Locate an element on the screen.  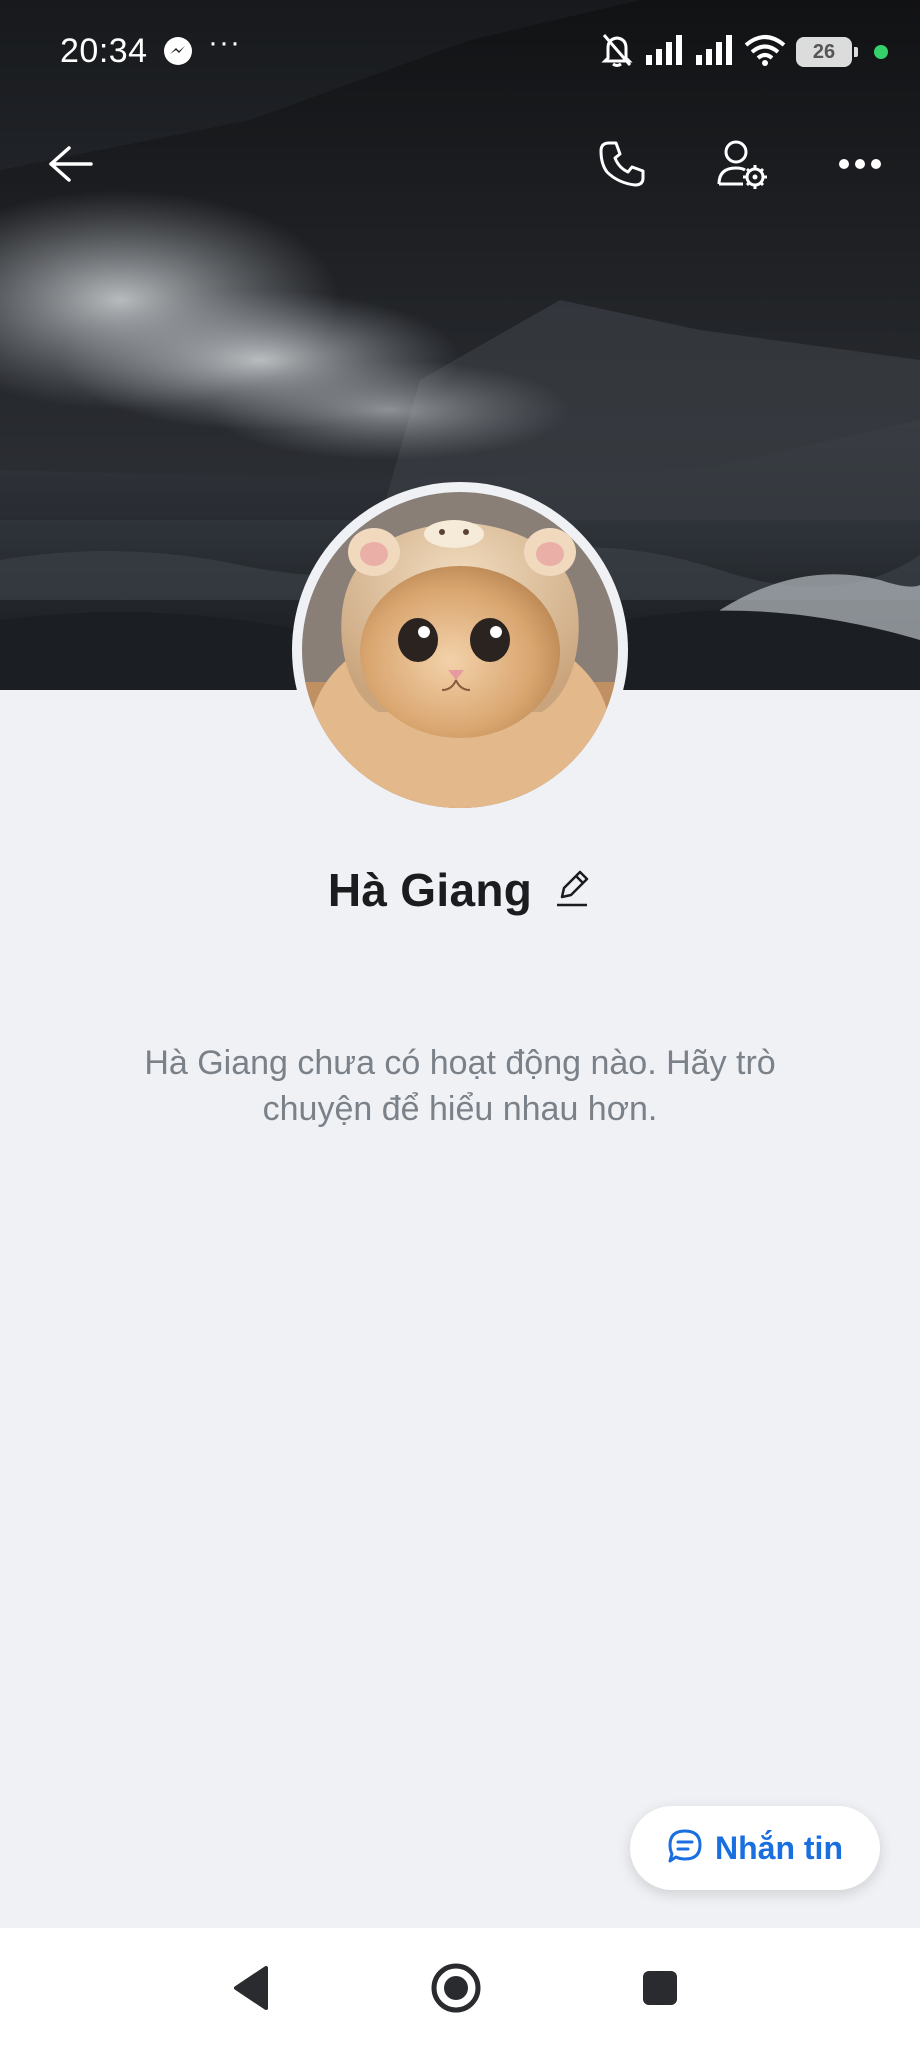
status-bar: 20:34 ··· 26 is located at coordinates (460, 52).